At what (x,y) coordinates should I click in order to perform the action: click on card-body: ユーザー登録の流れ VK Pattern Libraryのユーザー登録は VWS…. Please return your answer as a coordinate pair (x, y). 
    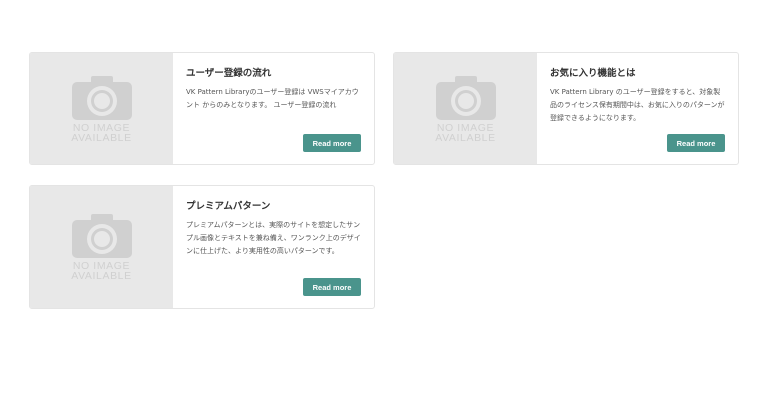
    Looking at the image, I should click on (273, 108).